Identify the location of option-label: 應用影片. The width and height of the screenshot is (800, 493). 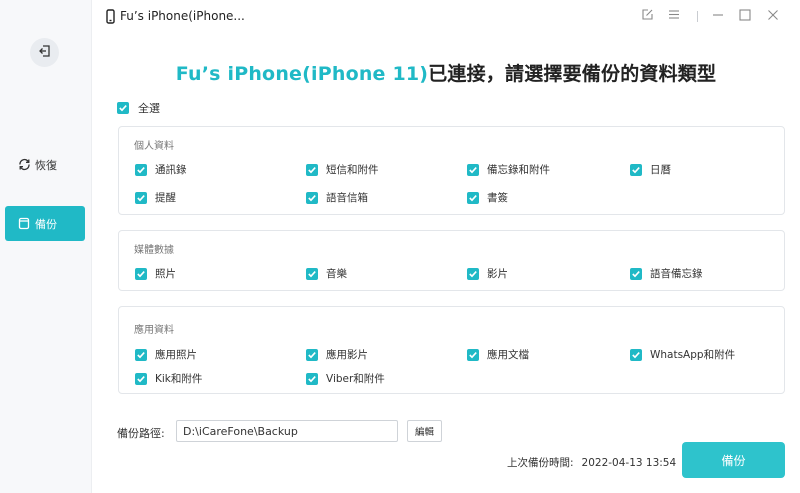
(347, 355).